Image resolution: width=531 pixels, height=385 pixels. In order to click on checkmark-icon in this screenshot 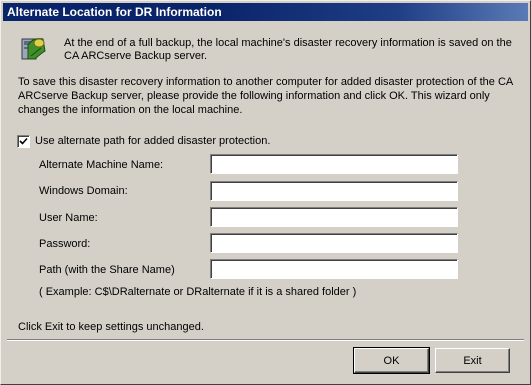, I will do `click(23, 141)`.